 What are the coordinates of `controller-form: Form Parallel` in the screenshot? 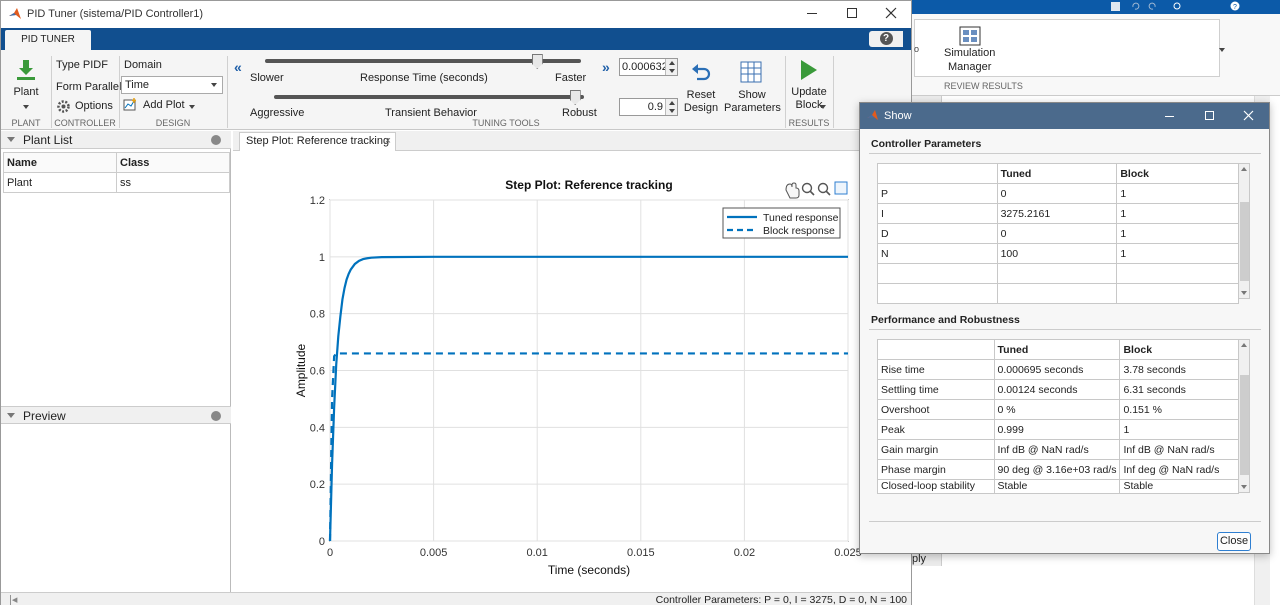 It's located at (88, 87).